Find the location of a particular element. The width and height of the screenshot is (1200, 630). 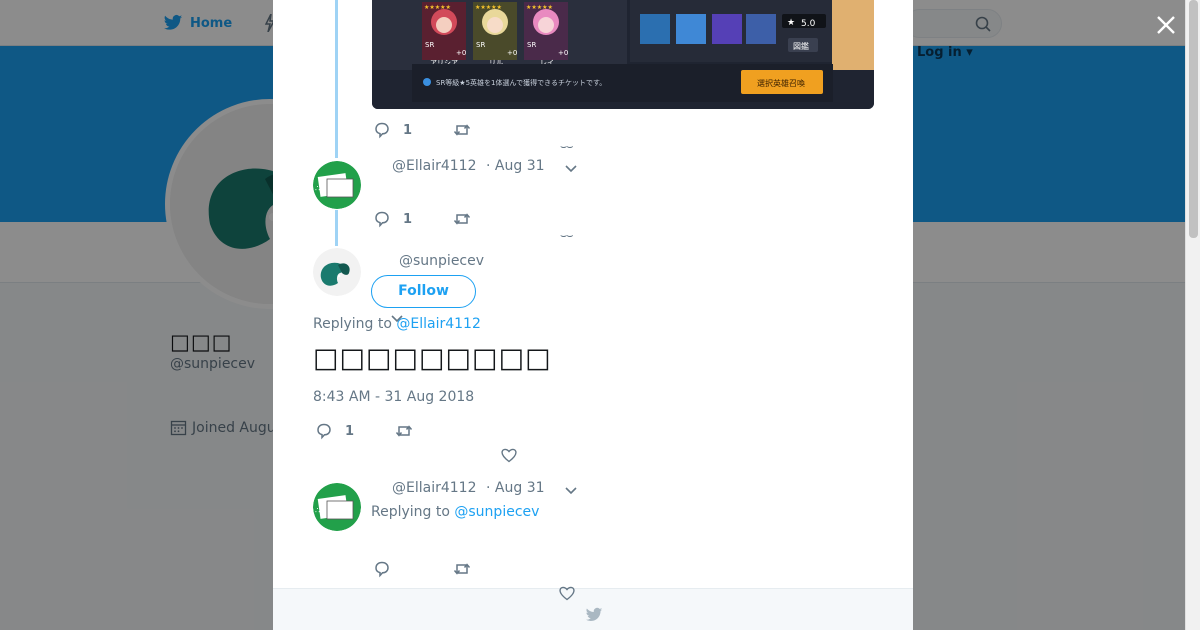

replying-to-link: @sunpiecev is located at coordinates (496, 512).